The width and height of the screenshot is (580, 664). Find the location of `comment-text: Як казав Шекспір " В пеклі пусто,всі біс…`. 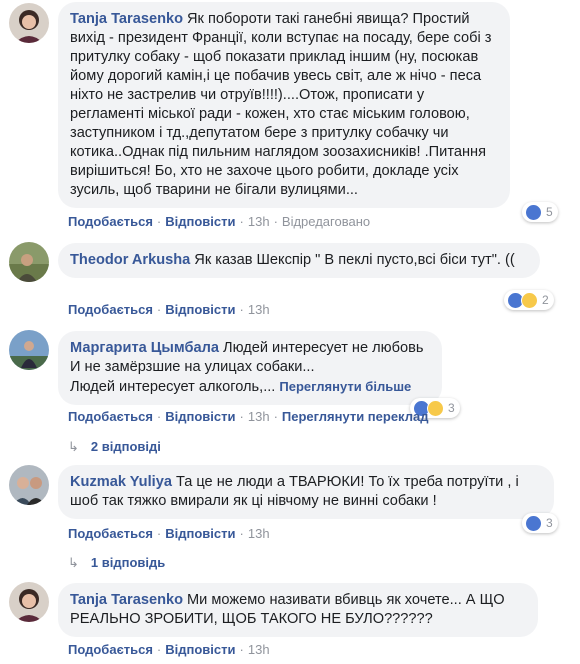

comment-text: Як казав Шекспір " В пеклі пусто,всі біс… is located at coordinates (354, 260).